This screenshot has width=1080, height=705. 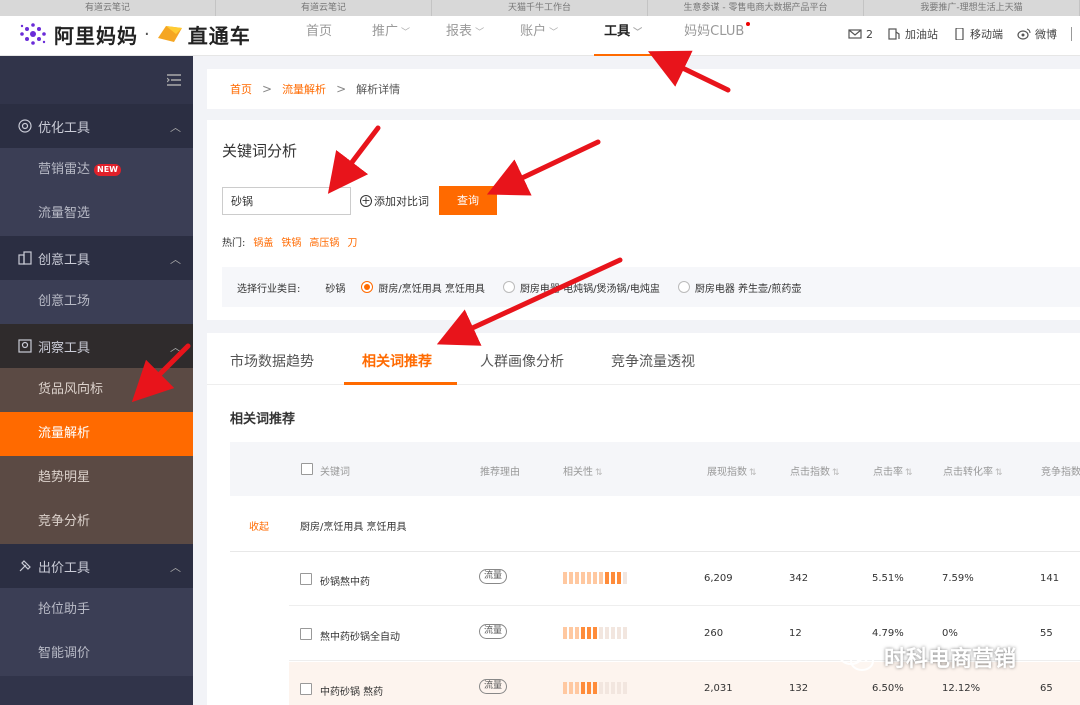 I want to click on nav-account: 账户 ﹀, so click(x=539, y=36).